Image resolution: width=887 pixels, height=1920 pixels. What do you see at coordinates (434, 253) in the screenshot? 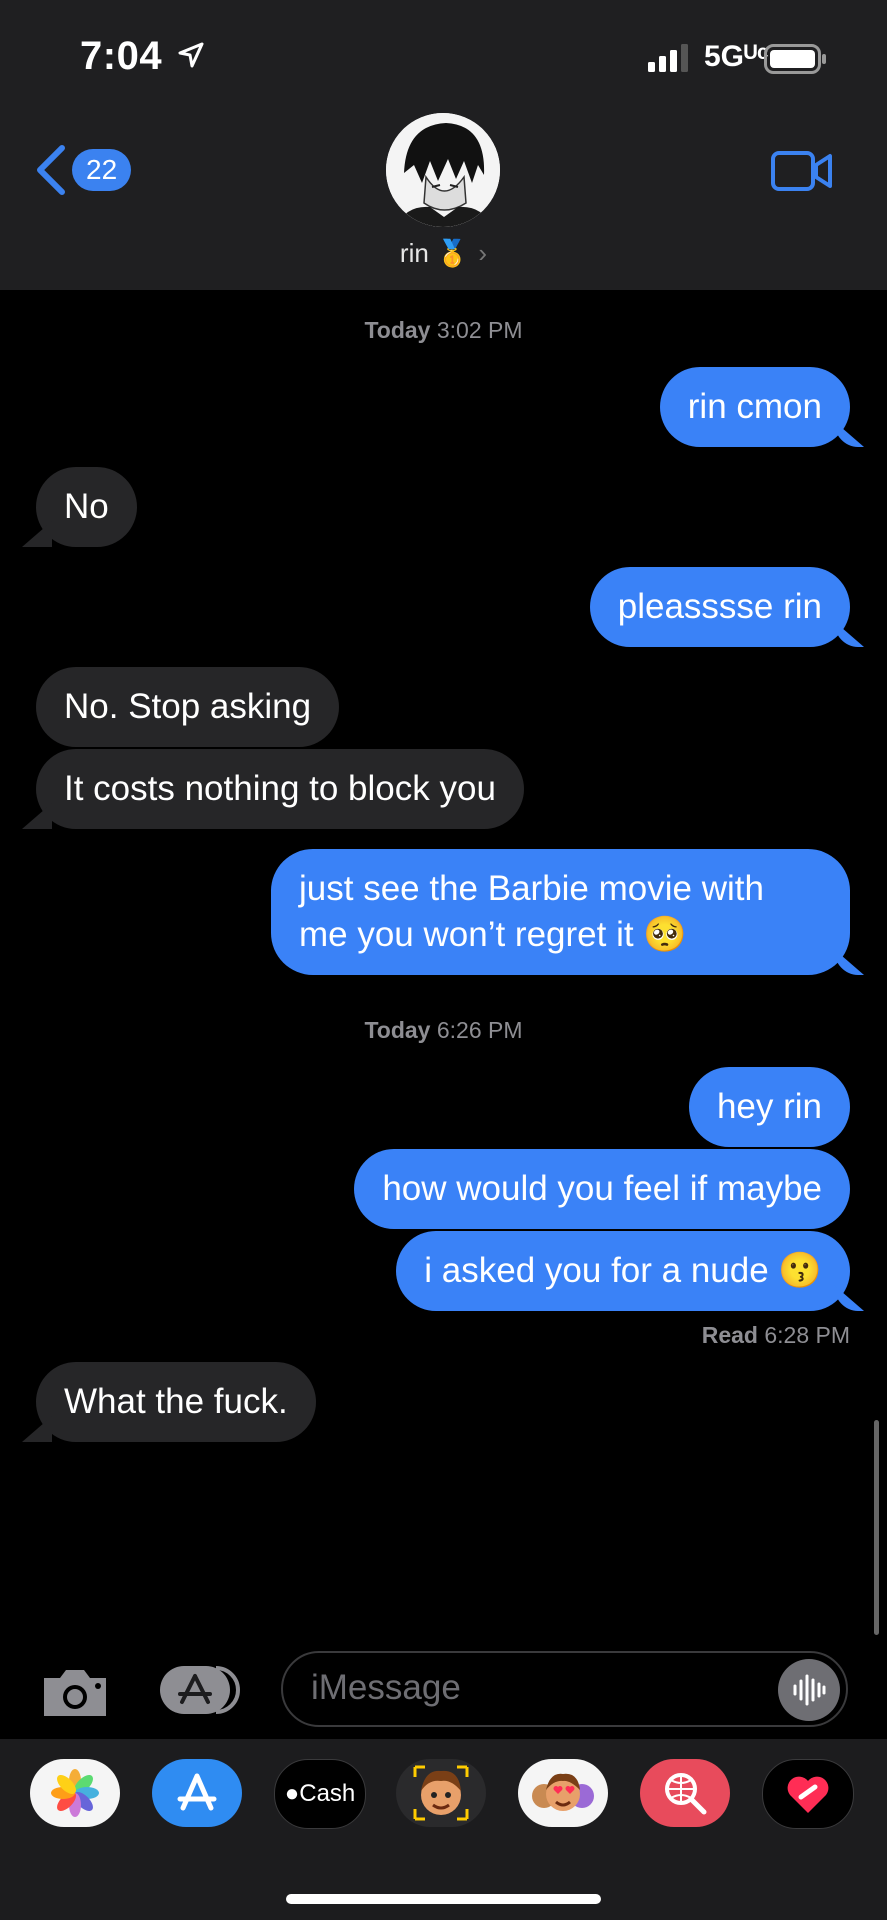
I see `contact-name: rin 🥇` at bounding box center [434, 253].